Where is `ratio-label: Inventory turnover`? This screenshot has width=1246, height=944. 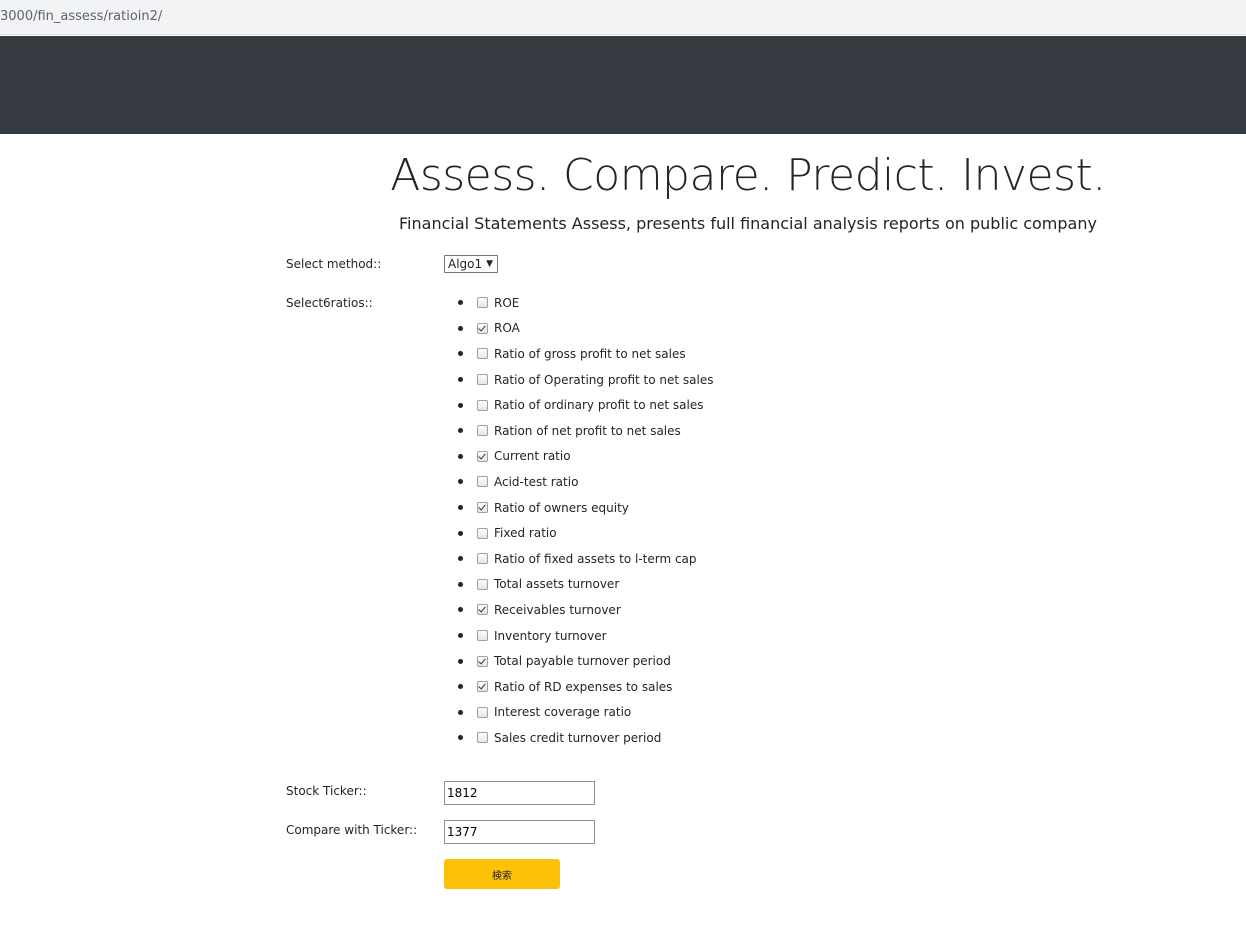
ratio-label: Inventory turnover is located at coordinates (550, 636).